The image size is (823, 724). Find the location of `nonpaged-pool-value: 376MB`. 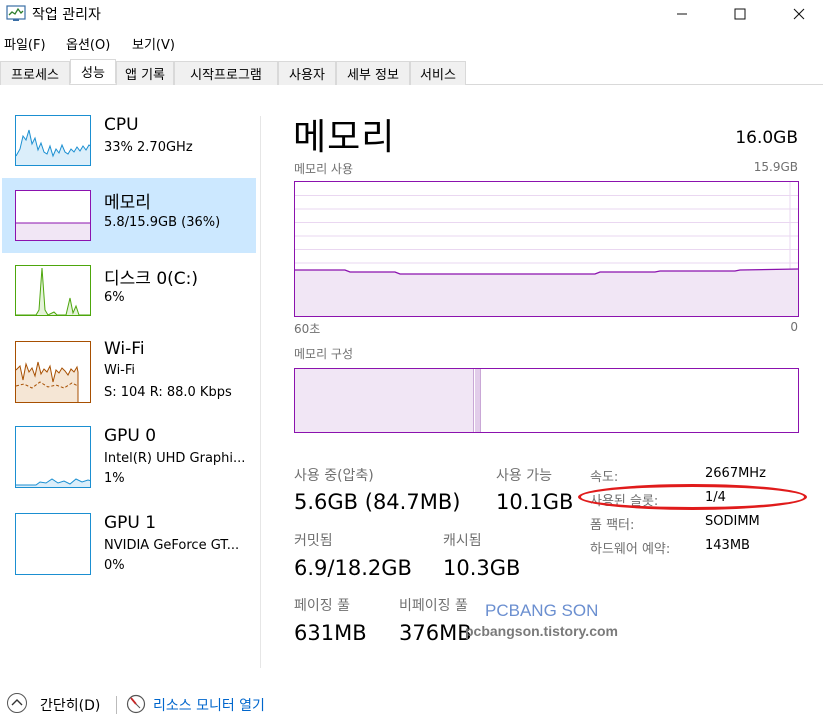

nonpaged-pool-value: 376MB is located at coordinates (435, 633).